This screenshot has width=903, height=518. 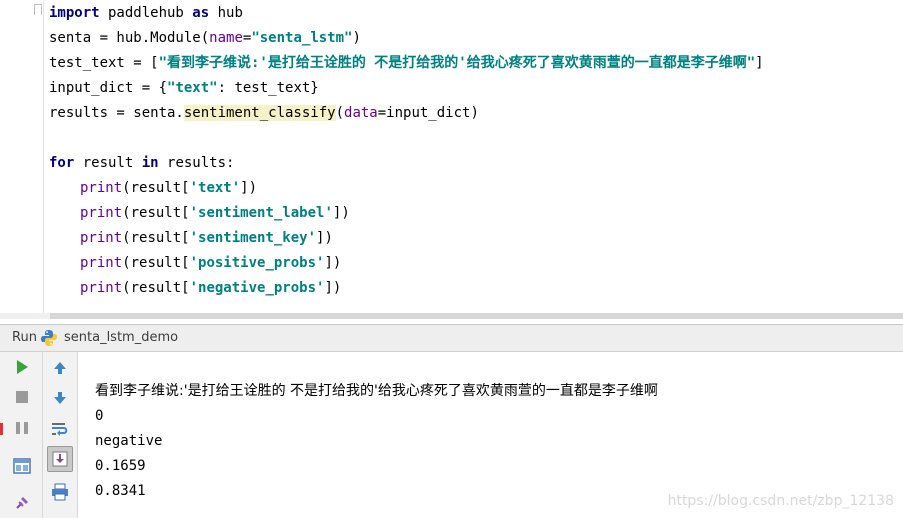 I want to click on print-button, so click(x=60, y=492).